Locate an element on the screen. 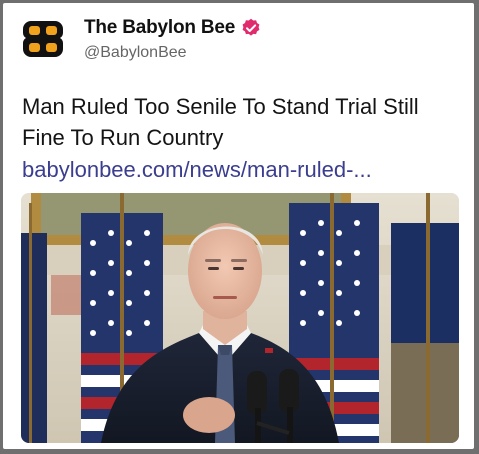 The height and width of the screenshot is (454, 479). name-row: The Babylon Bee is located at coordinates (172, 28).